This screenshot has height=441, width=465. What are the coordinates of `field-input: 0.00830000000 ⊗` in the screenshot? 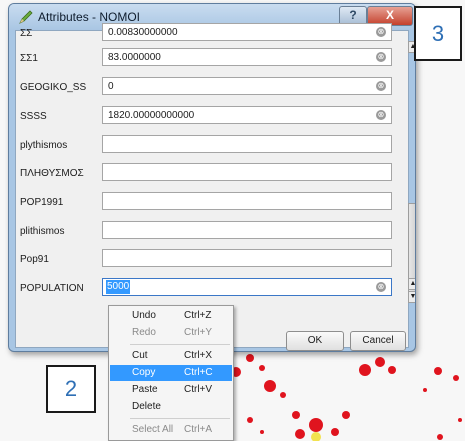 It's located at (247, 32).